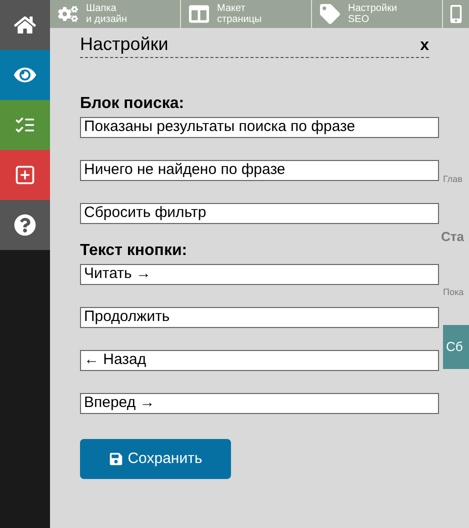 Image resolution: width=469 pixels, height=528 pixels. Describe the element at coordinates (259, 317) in the screenshot. I see `text-field: Продолжить` at that location.